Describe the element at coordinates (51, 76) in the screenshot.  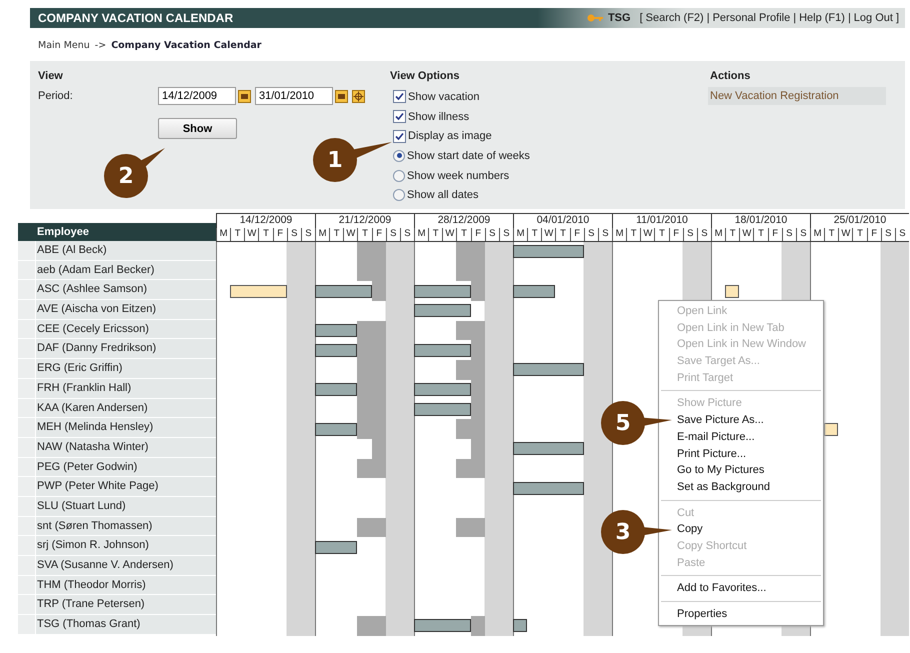
I see `section-heading: View` at that location.